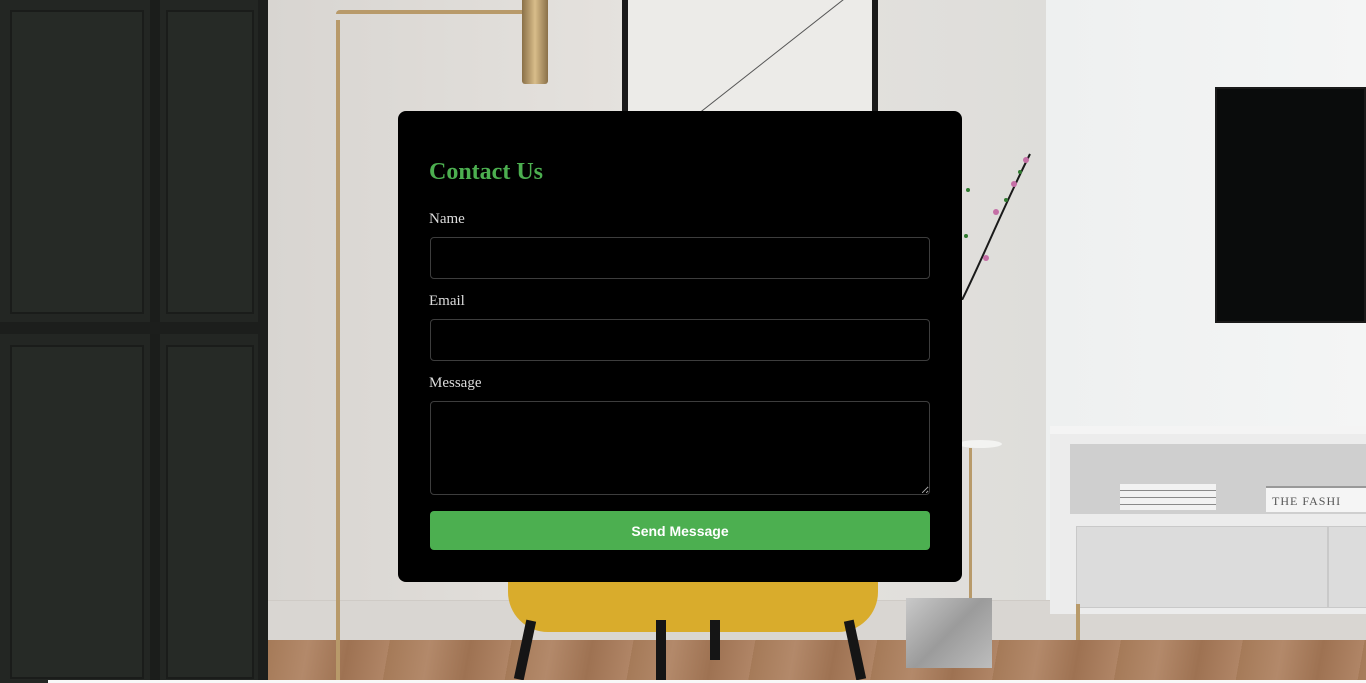 This screenshot has width=1366, height=683. Describe the element at coordinates (680, 448) in the screenshot. I see `message-textarea` at that location.